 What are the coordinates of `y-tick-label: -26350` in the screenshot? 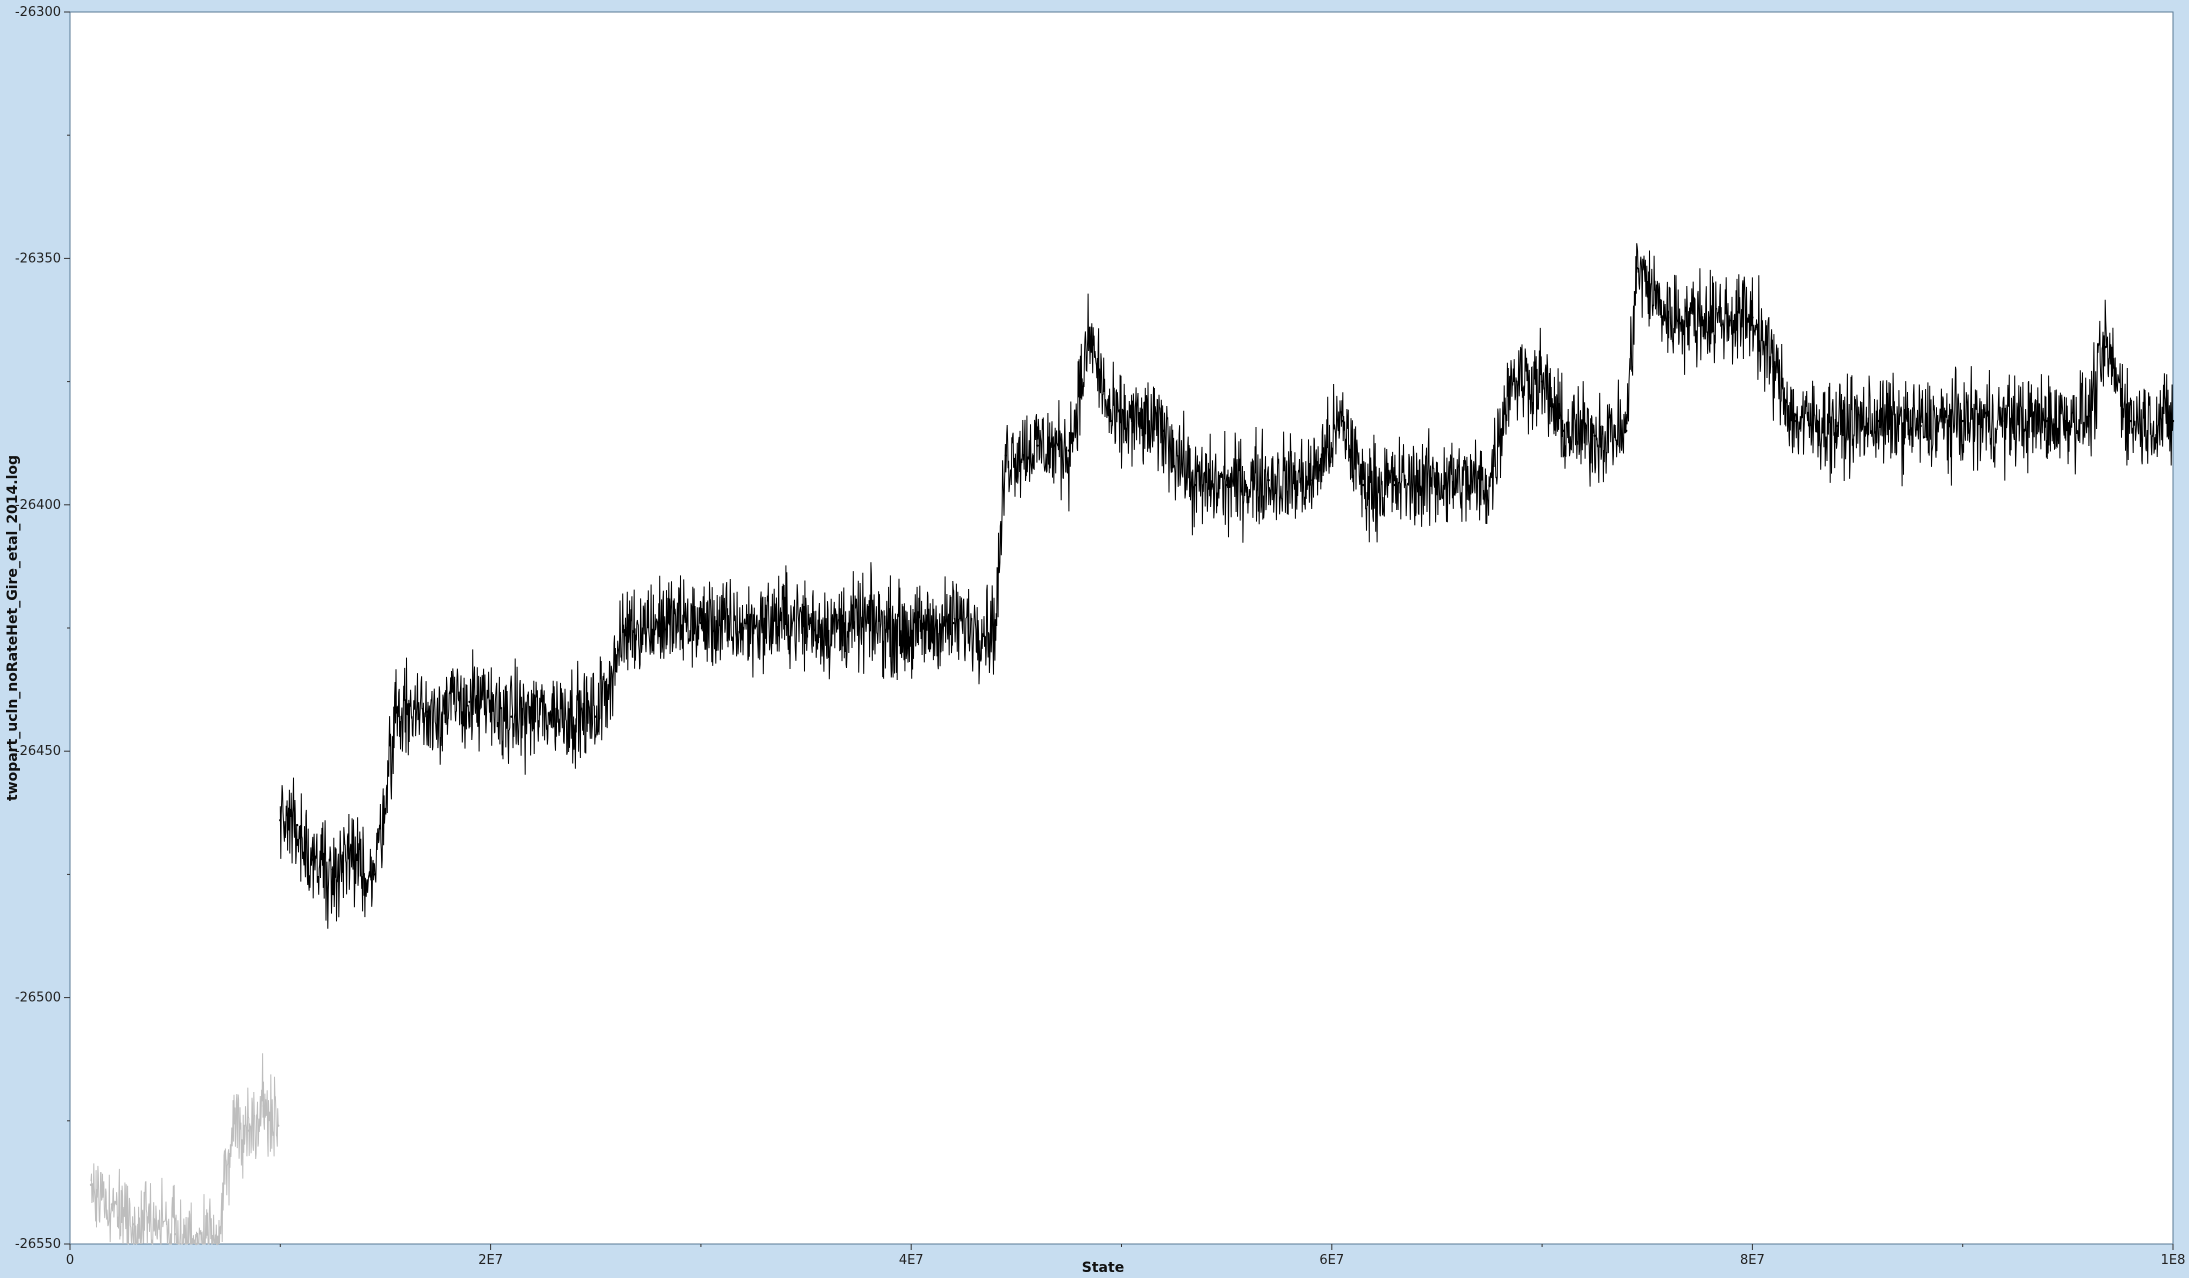 It's located at (38, 258).